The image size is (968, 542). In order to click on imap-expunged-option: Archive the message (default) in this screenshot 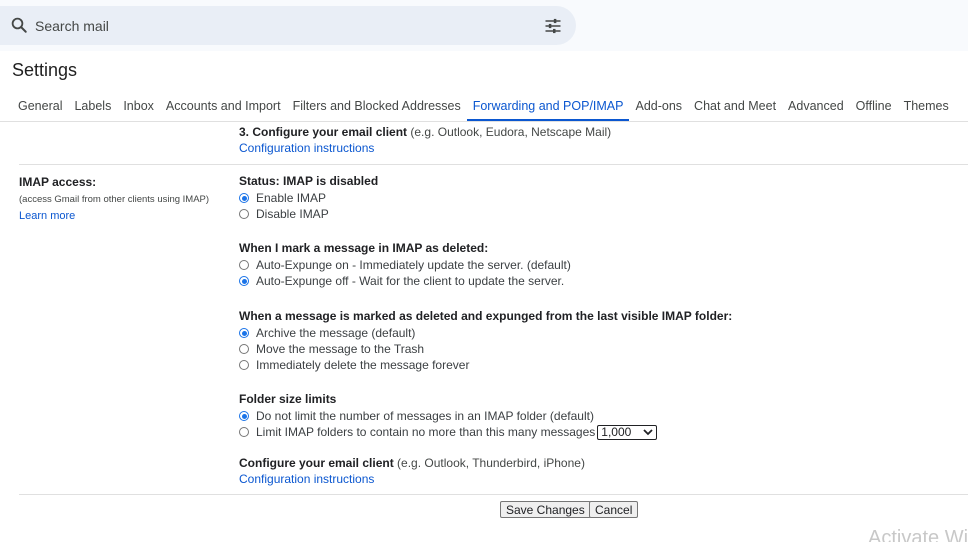, I will do `click(485, 333)`.